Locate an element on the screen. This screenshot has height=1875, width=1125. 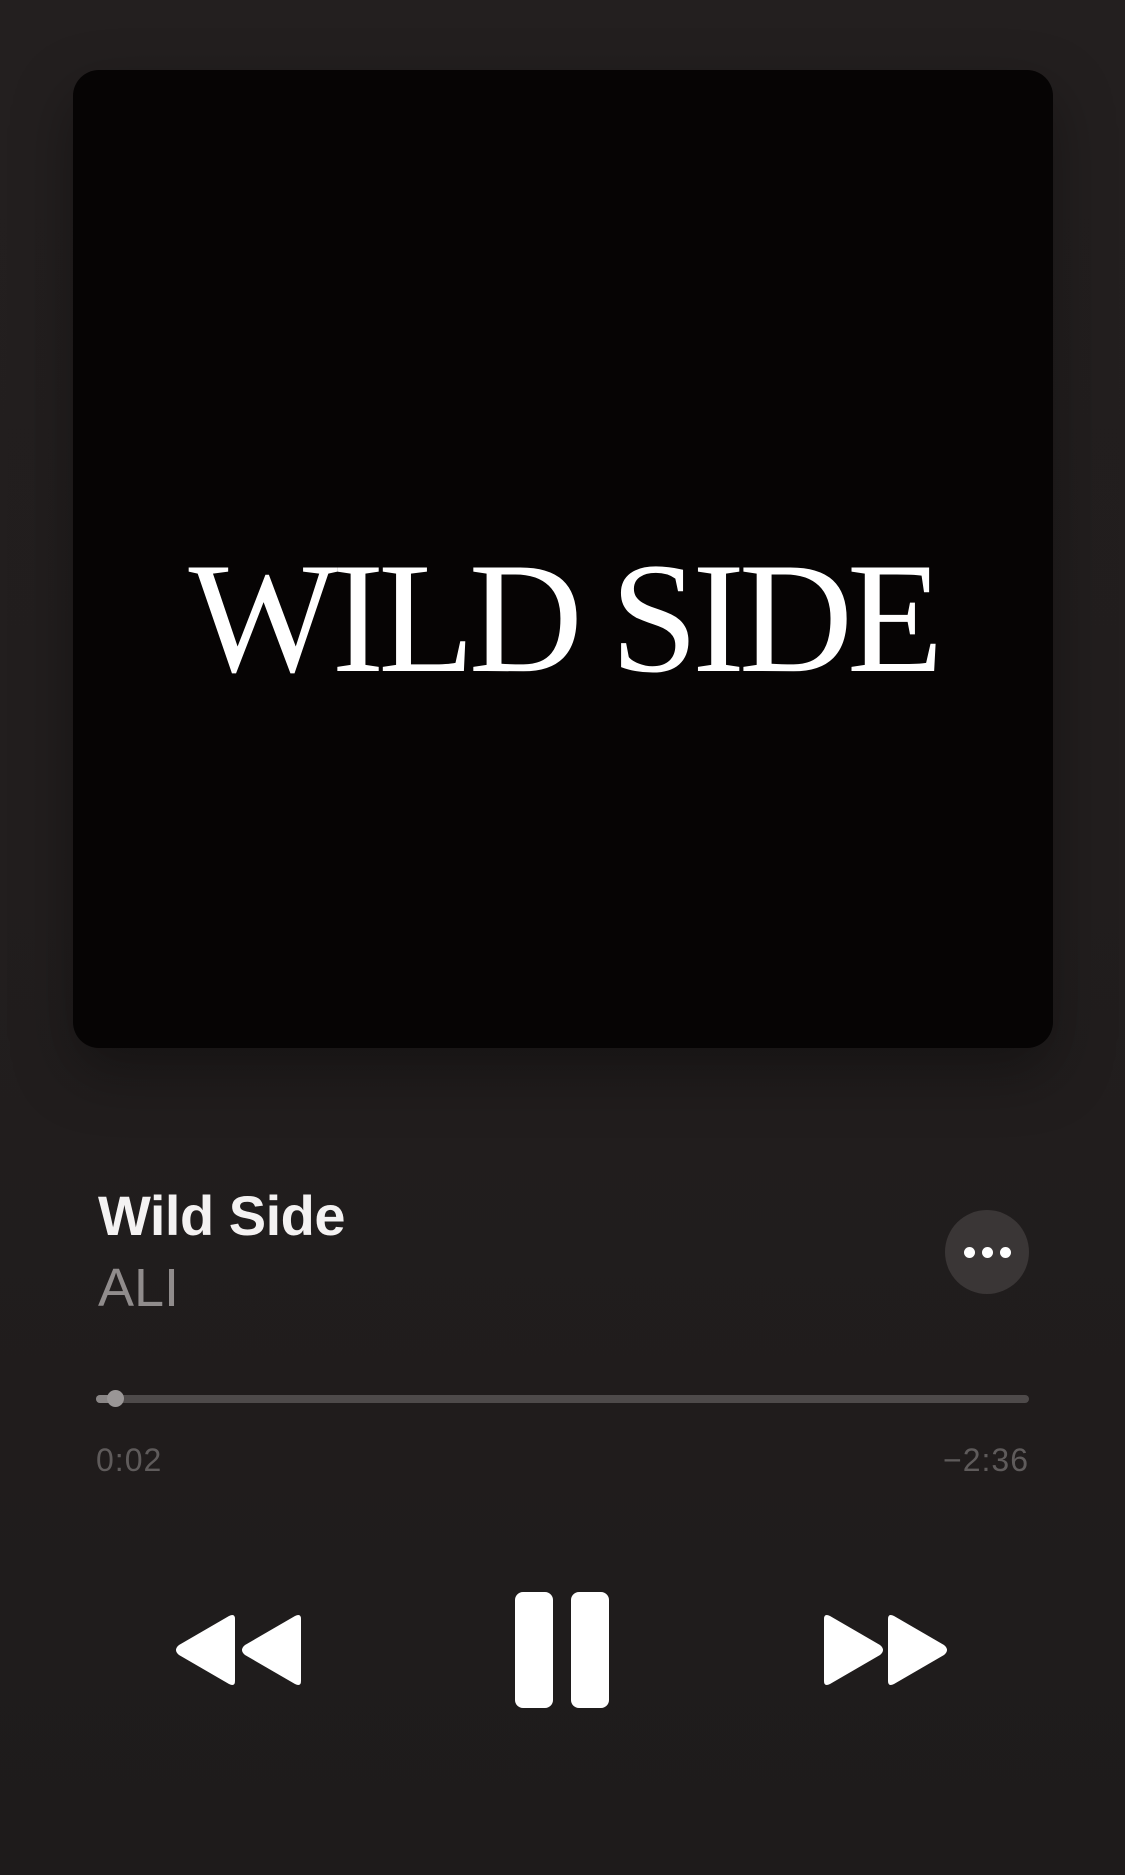
pause-button is located at coordinates (564, 1650).